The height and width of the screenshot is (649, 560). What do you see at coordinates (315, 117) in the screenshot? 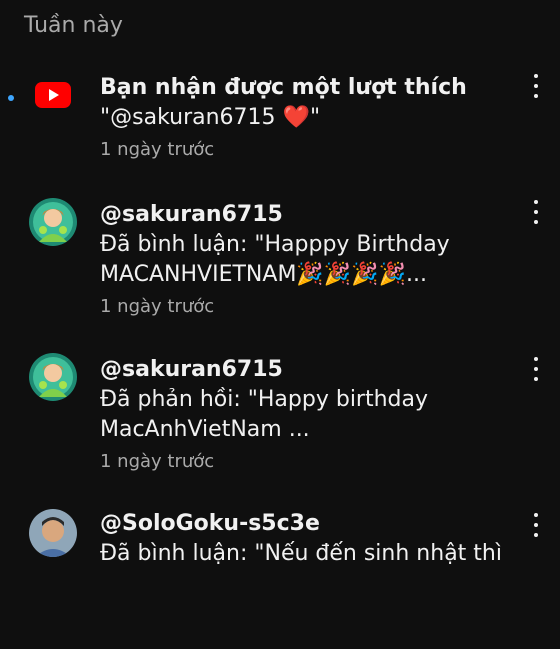
I see `notification-body-suffix: "` at bounding box center [315, 117].